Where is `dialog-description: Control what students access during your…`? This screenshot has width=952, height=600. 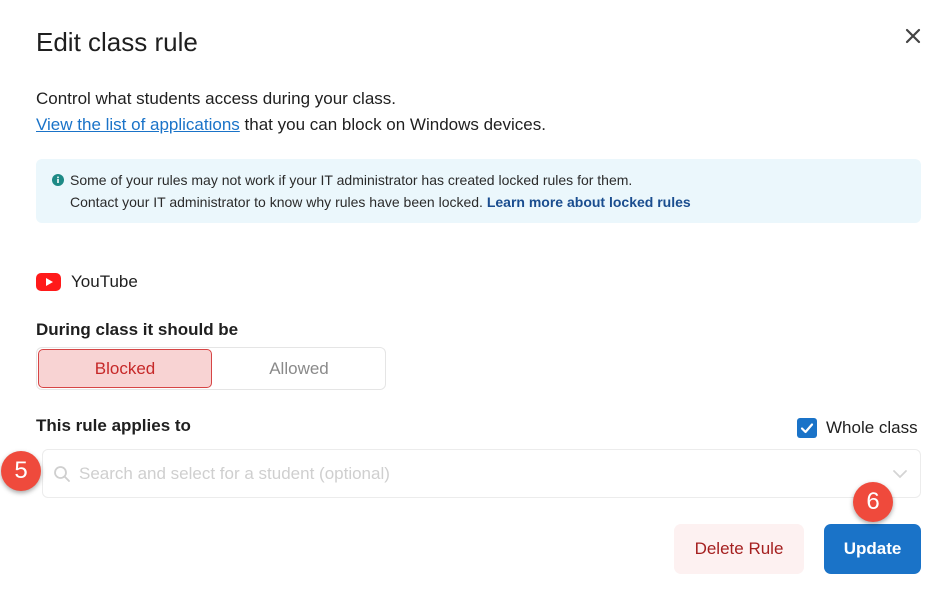
dialog-description: Control what students access during your… is located at coordinates (291, 112).